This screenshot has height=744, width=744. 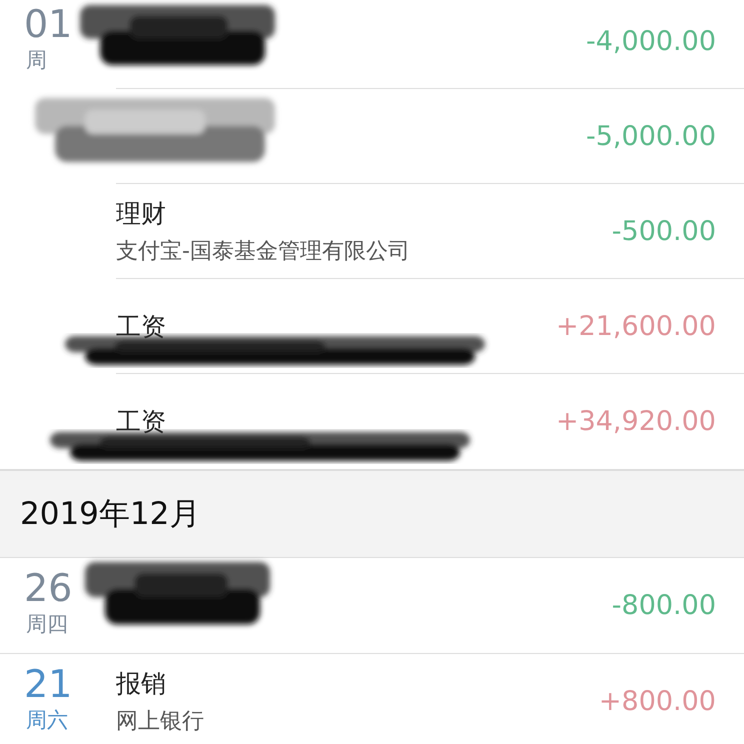 What do you see at coordinates (48, 589) in the screenshot?
I see `day-number: 26` at bounding box center [48, 589].